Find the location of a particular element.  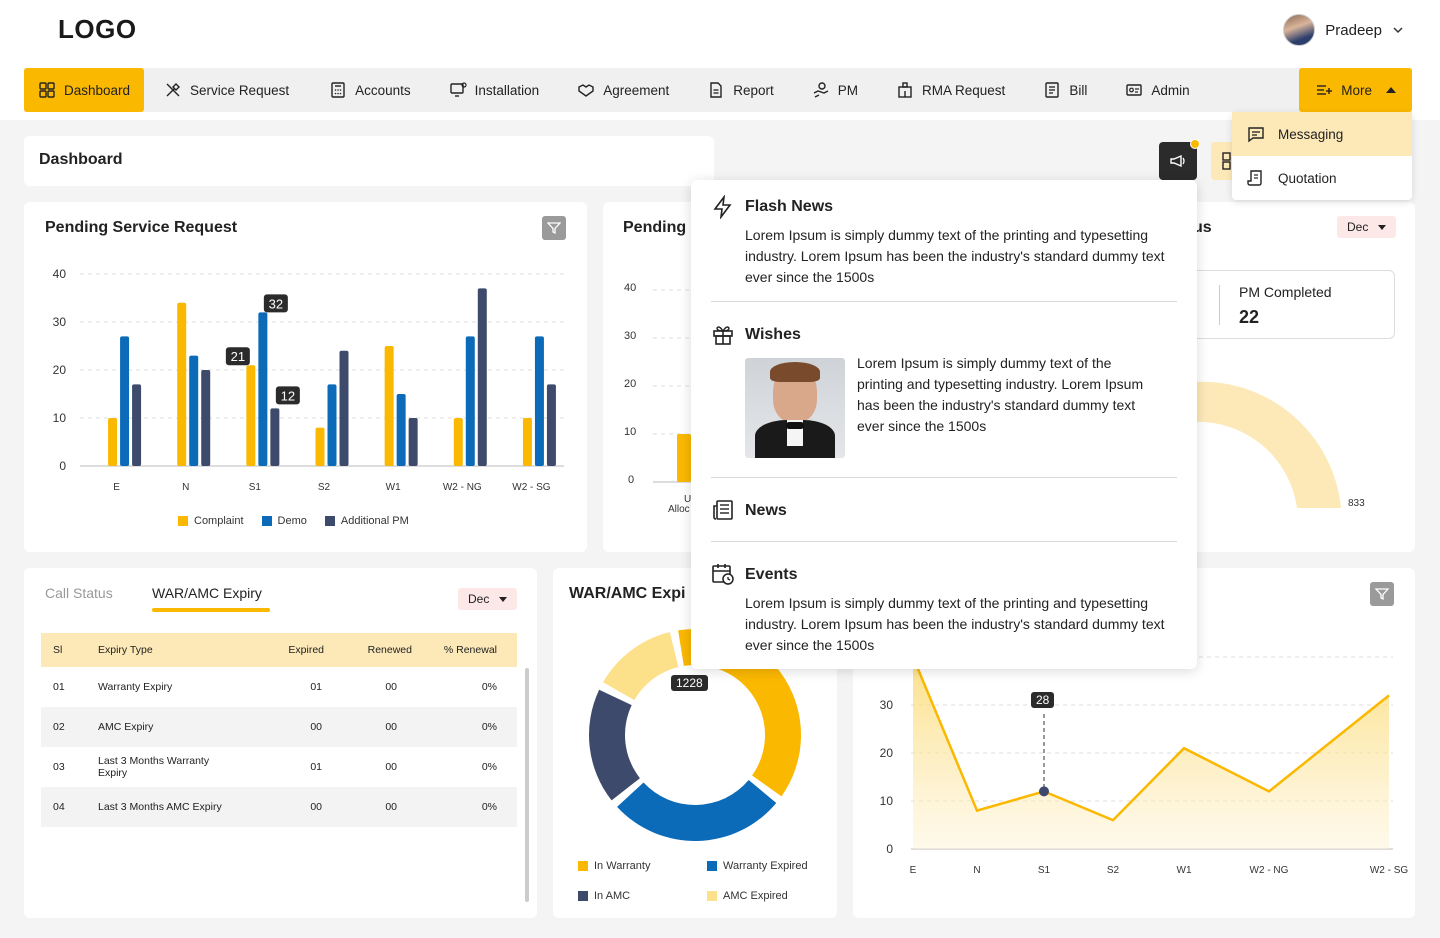

nav-label: Agreement is located at coordinates (636, 90).